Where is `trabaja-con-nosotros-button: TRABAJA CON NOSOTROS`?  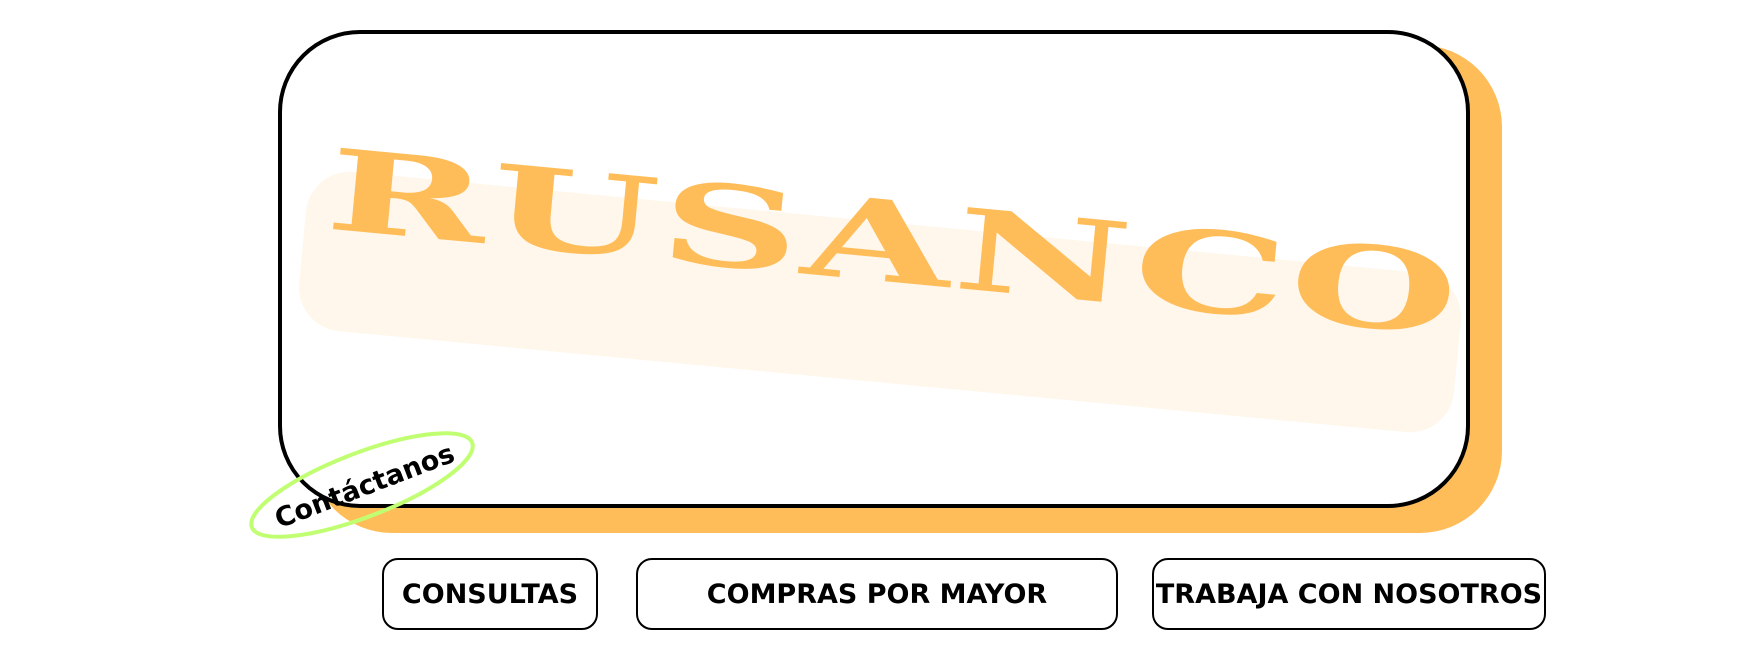 trabaja-con-nosotros-button: TRABAJA CON NOSOTROS is located at coordinates (1349, 594).